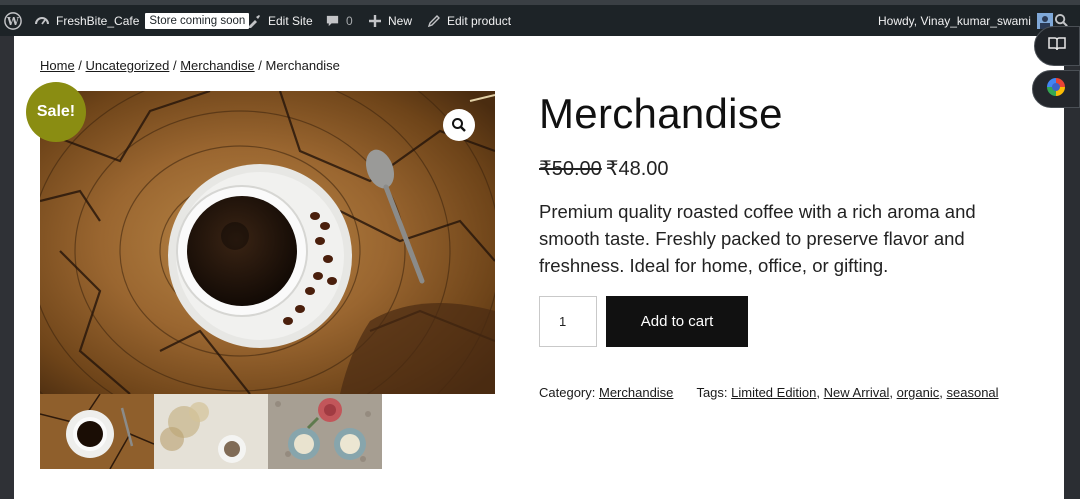 The width and height of the screenshot is (1080, 499). I want to click on extension-button, so click(1056, 89).